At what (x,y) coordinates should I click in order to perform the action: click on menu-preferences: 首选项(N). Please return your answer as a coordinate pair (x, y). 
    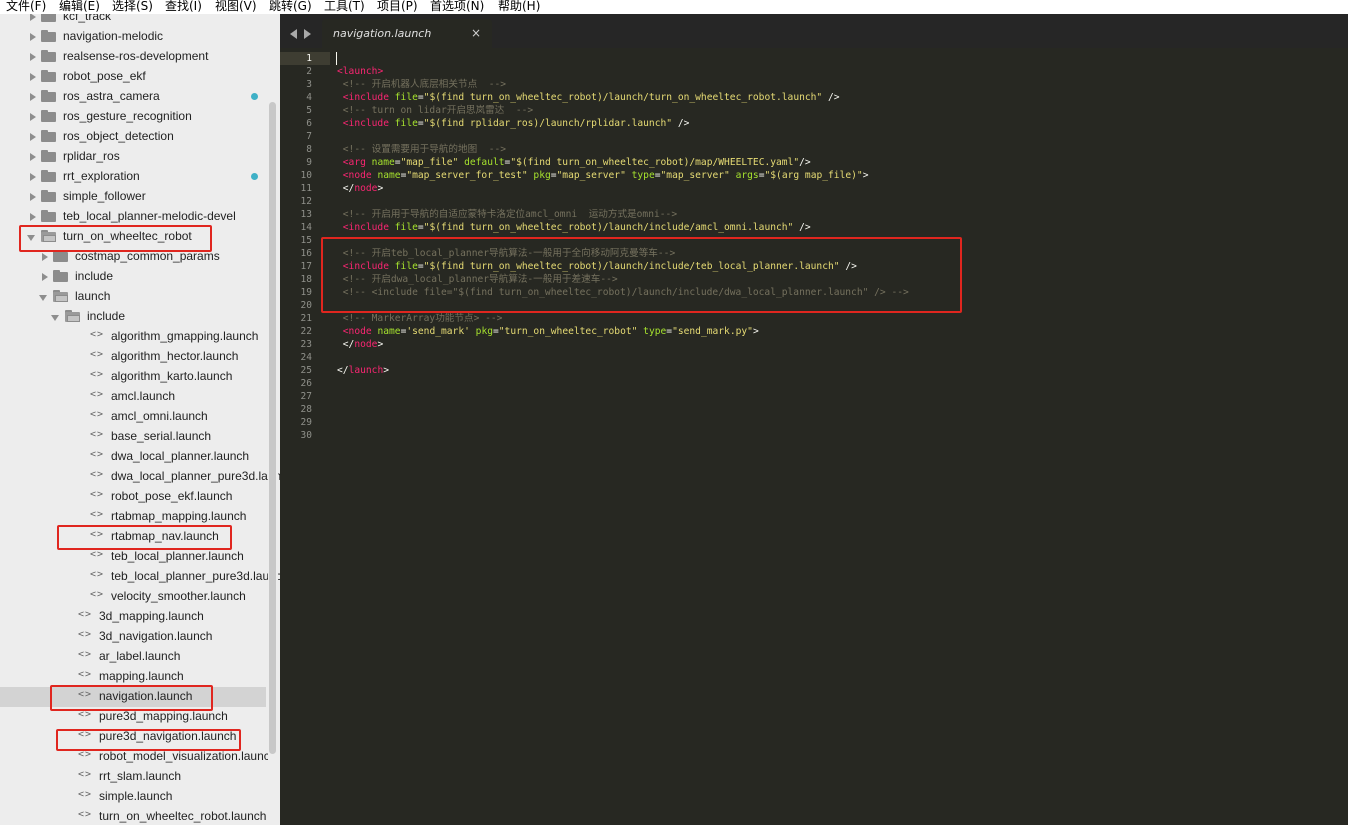
    Looking at the image, I should click on (457, 6).